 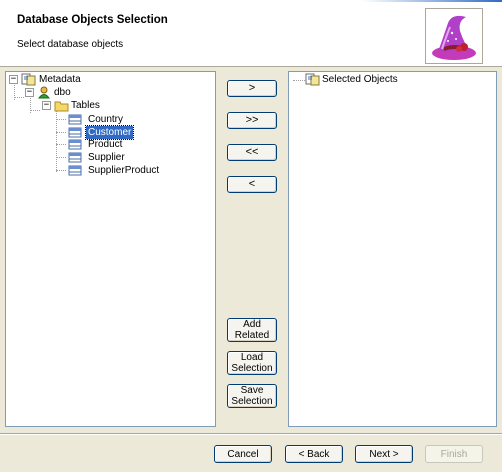 I want to click on tree-node-metadata: Metadata, so click(x=60, y=79).